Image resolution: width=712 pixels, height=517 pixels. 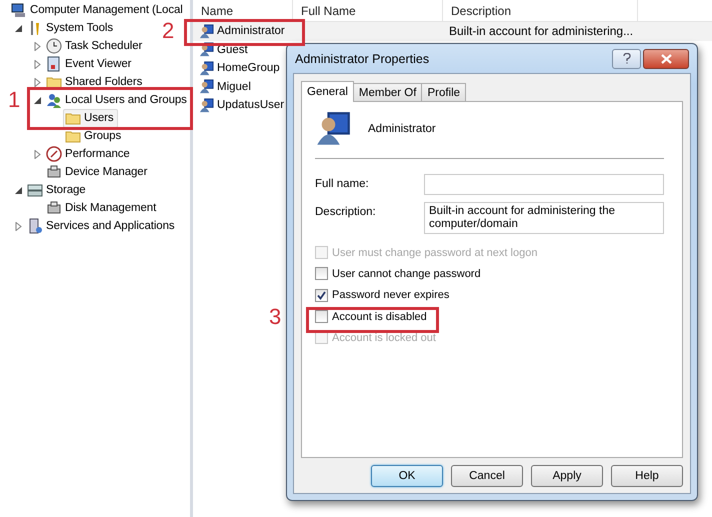 I want to click on user-name: Miguel, so click(x=234, y=86).